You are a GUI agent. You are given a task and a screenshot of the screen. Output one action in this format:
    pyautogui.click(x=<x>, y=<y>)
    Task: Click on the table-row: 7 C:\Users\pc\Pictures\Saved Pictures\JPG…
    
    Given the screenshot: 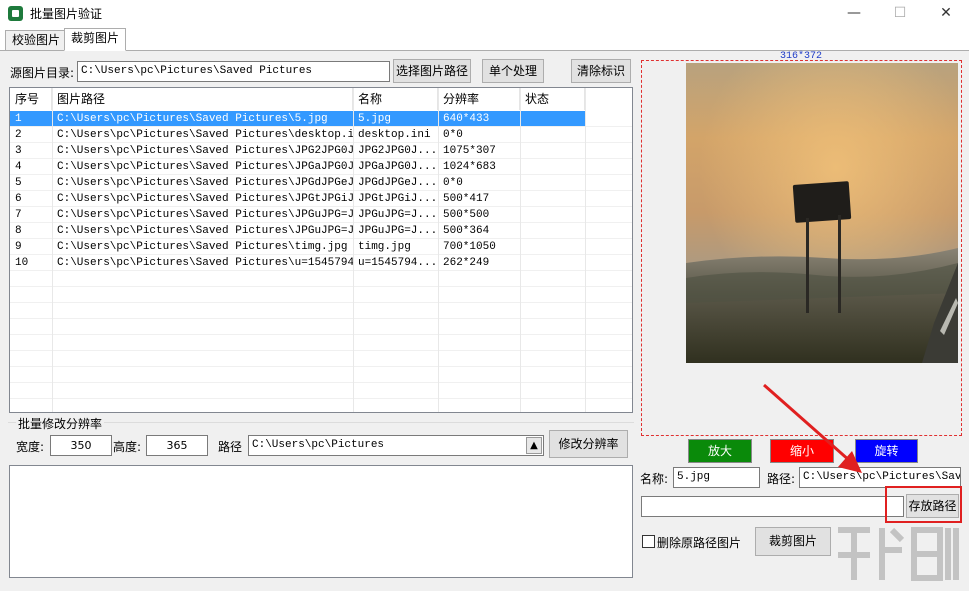 What is the action you would take?
    pyautogui.click(x=297, y=215)
    